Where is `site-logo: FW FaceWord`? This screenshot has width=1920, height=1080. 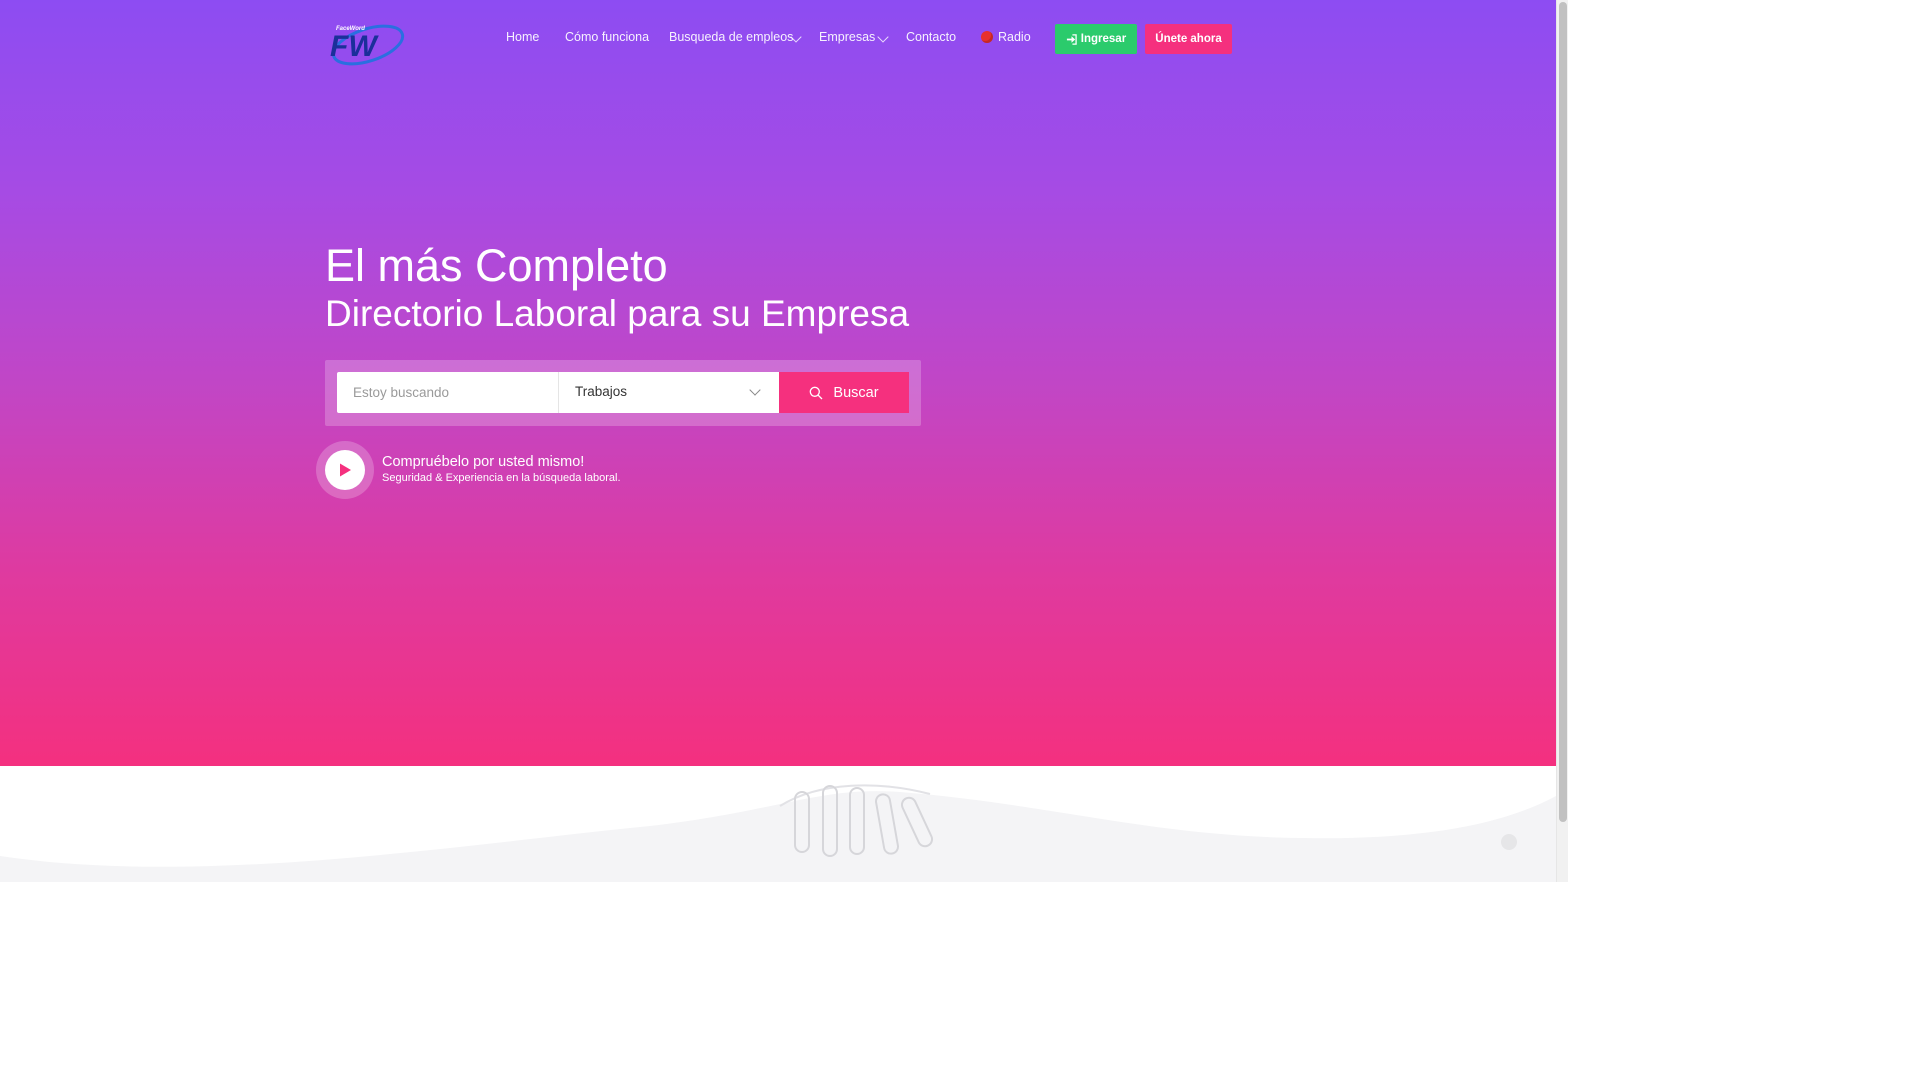
site-logo: FW FaceWord is located at coordinates (366, 43).